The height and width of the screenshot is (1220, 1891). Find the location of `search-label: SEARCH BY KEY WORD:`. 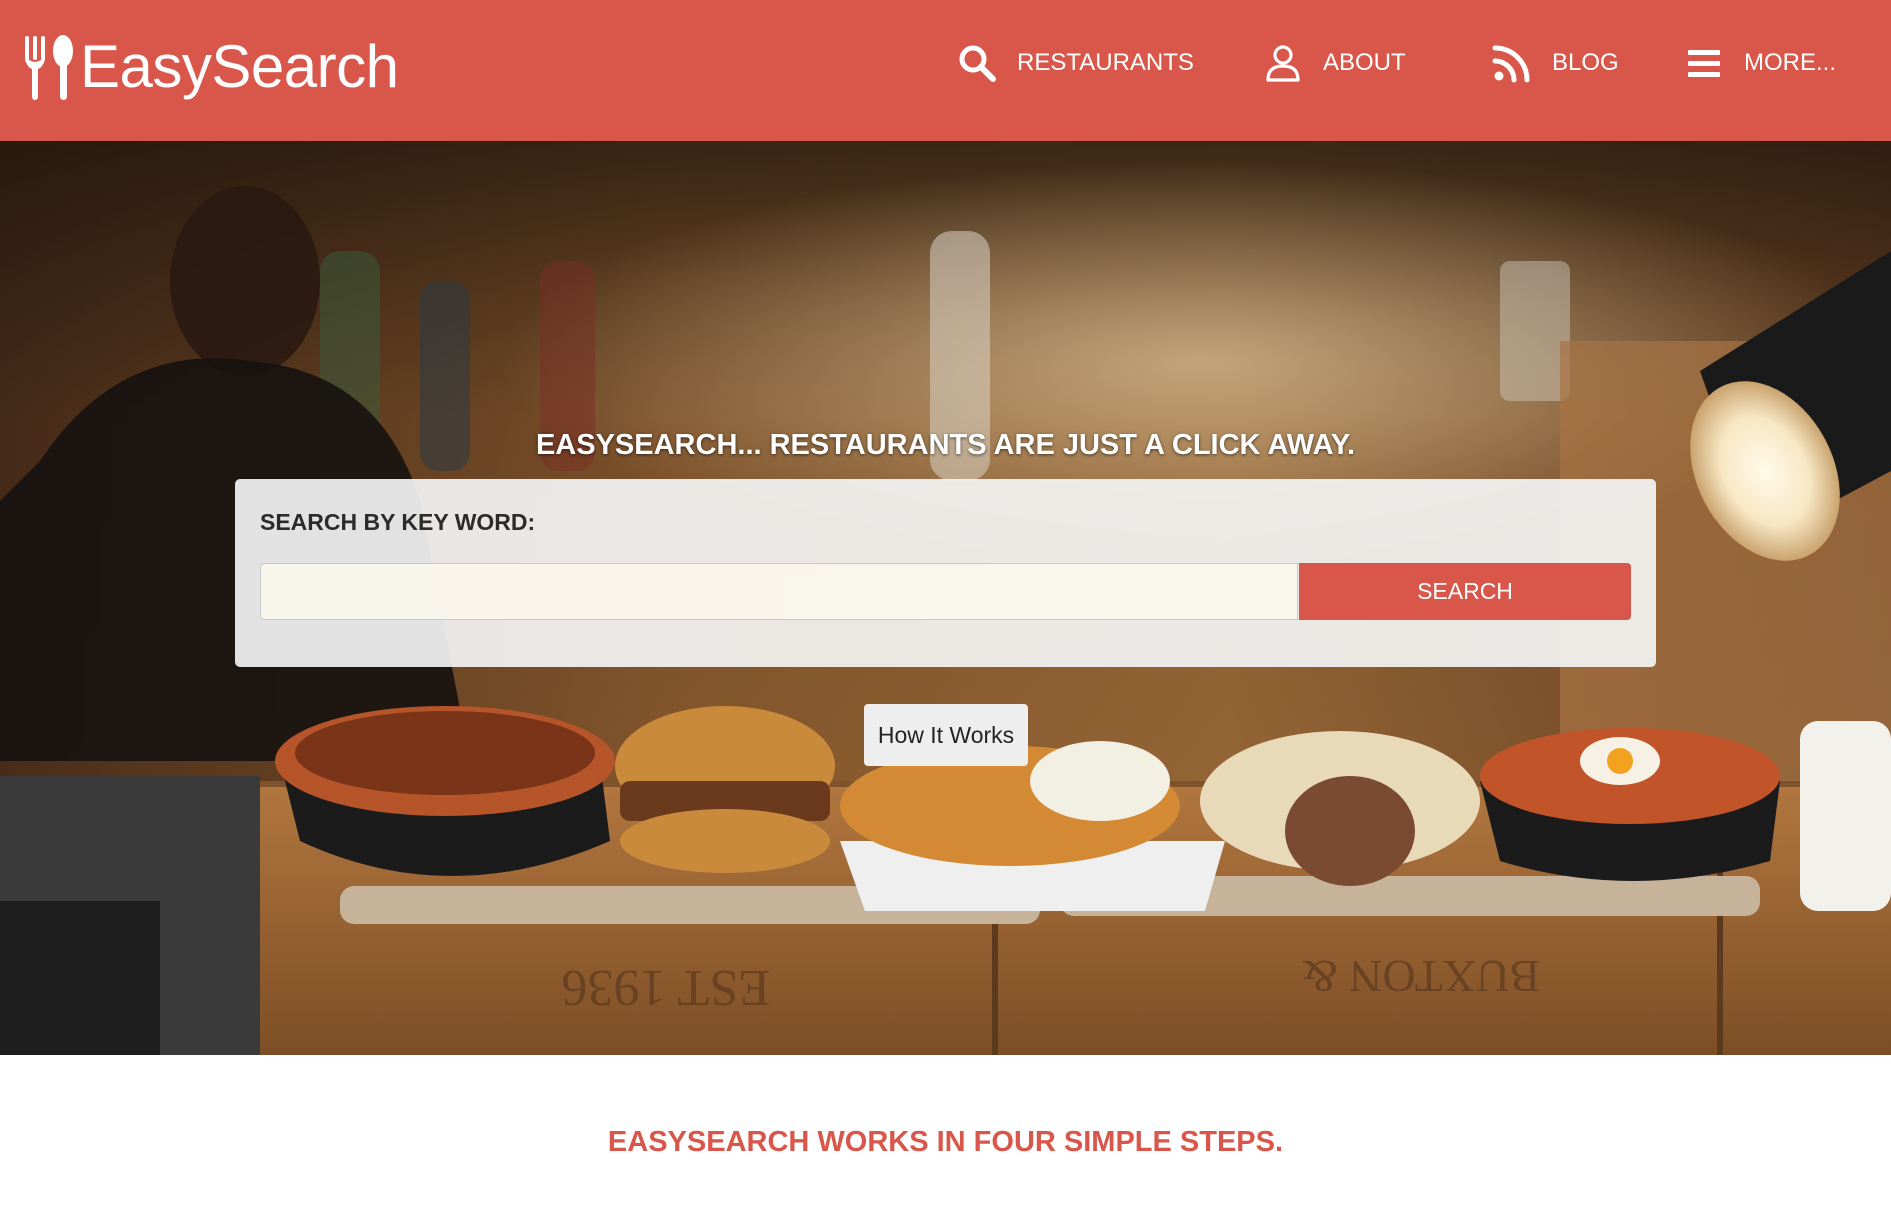

search-label: SEARCH BY KEY WORD: is located at coordinates (398, 522).